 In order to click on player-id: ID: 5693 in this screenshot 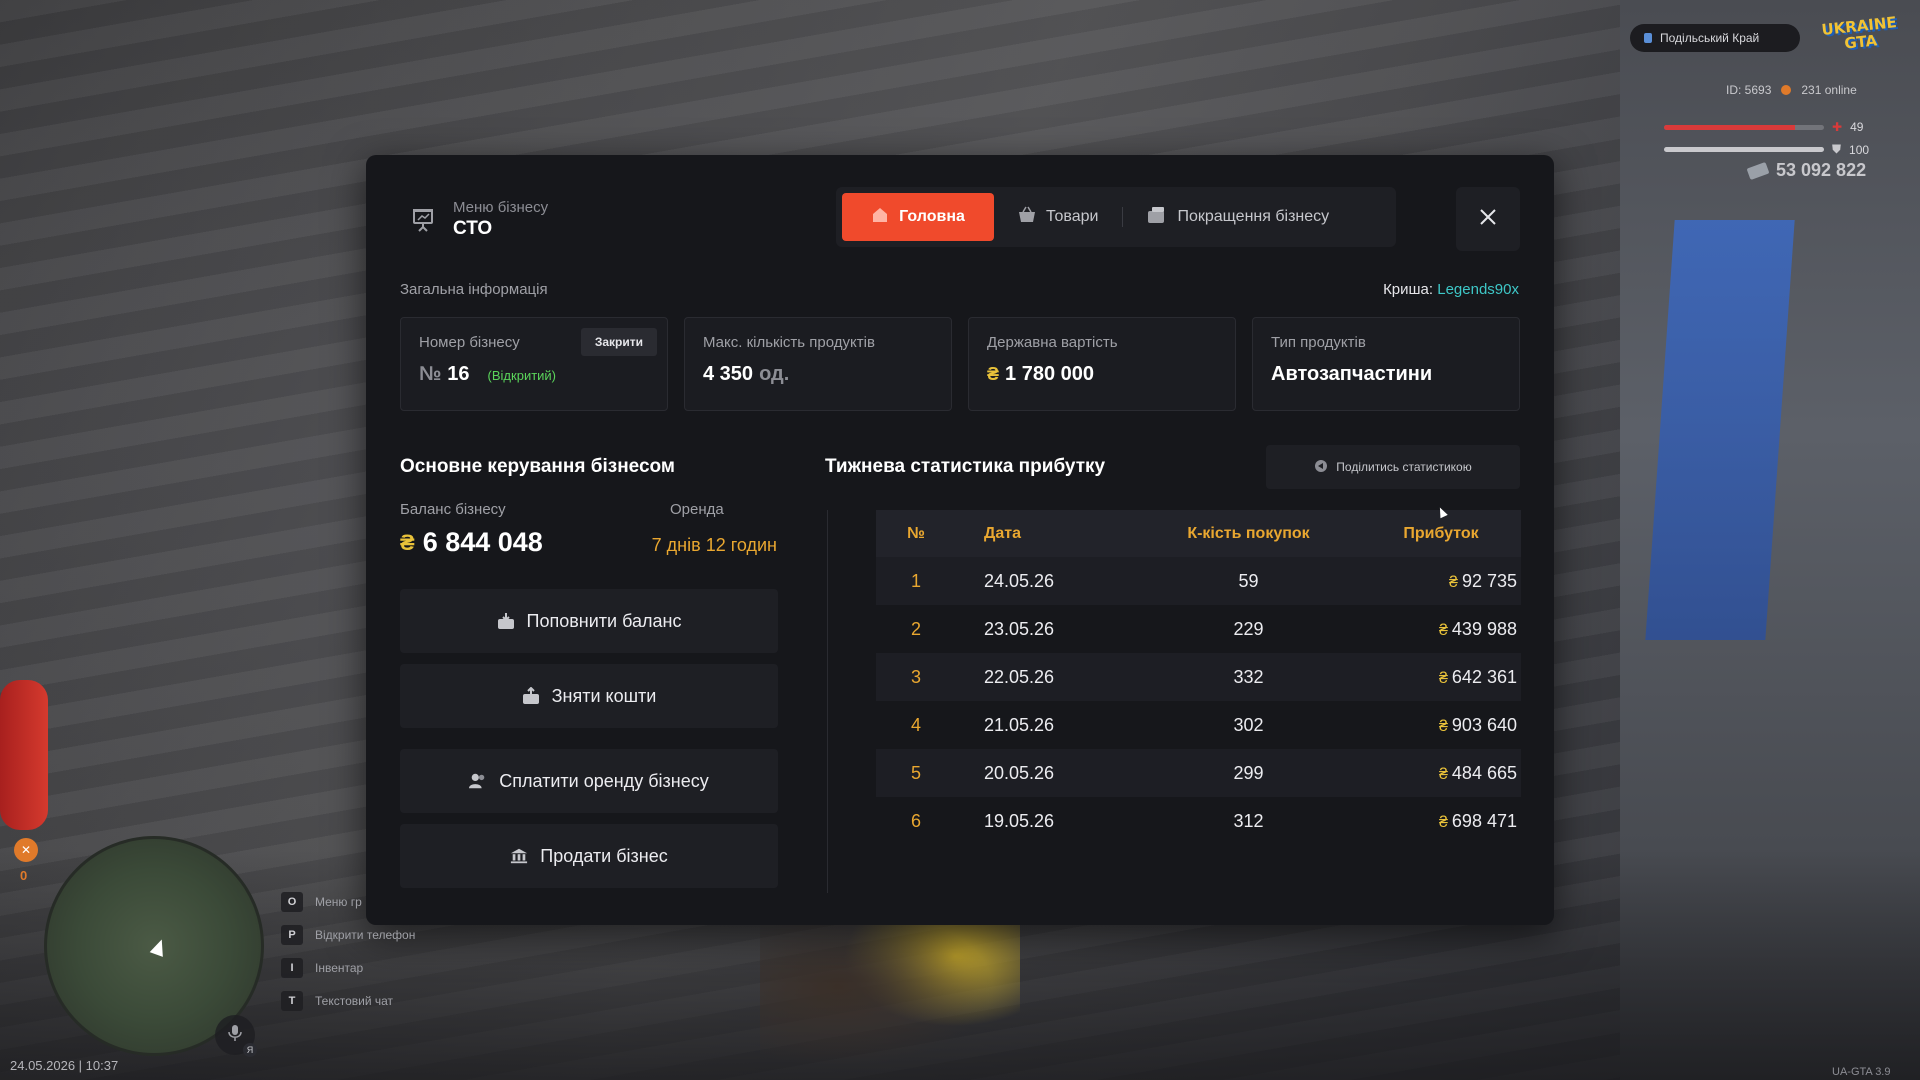, I will do `click(1749, 90)`.